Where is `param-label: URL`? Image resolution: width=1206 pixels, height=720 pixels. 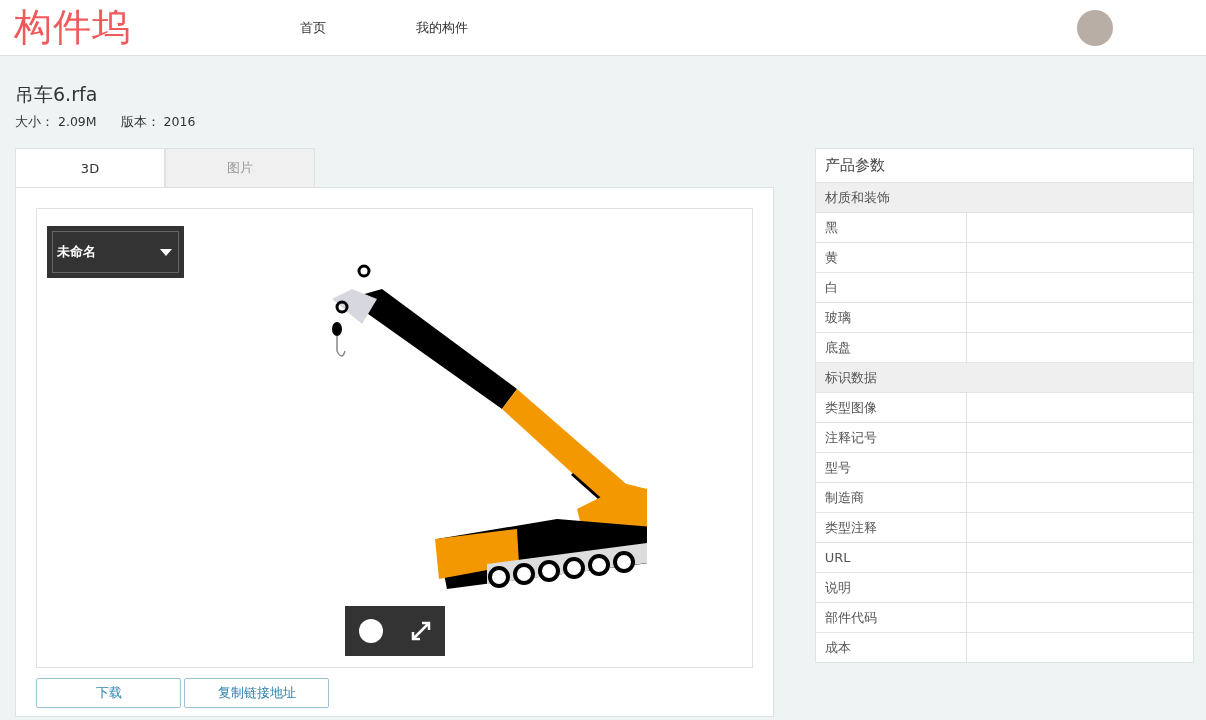
param-label: URL is located at coordinates (891, 557).